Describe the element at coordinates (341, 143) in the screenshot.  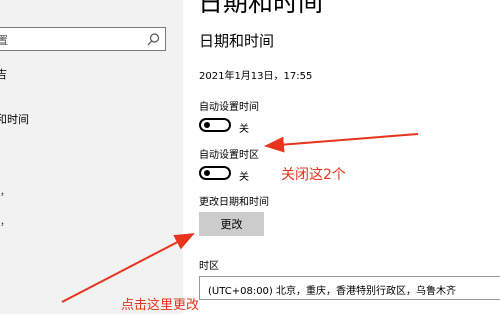
I see `arrow-to-toggles` at that location.